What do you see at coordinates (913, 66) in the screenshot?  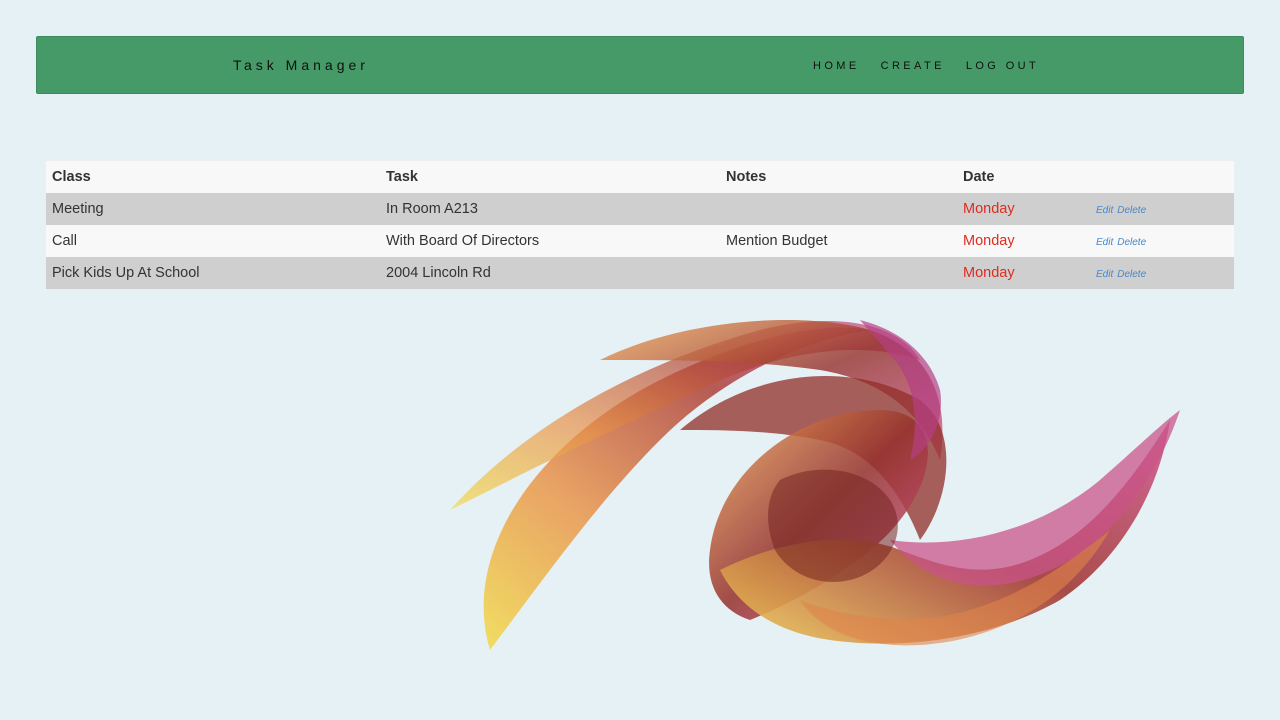 I see `nav-create-link: CREATE` at bounding box center [913, 66].